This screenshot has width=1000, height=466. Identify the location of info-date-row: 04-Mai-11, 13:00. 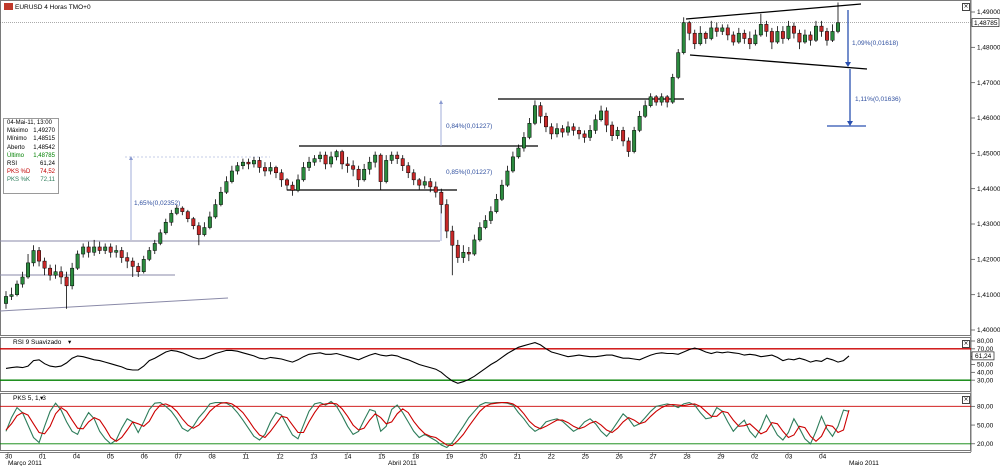
(31, 123).